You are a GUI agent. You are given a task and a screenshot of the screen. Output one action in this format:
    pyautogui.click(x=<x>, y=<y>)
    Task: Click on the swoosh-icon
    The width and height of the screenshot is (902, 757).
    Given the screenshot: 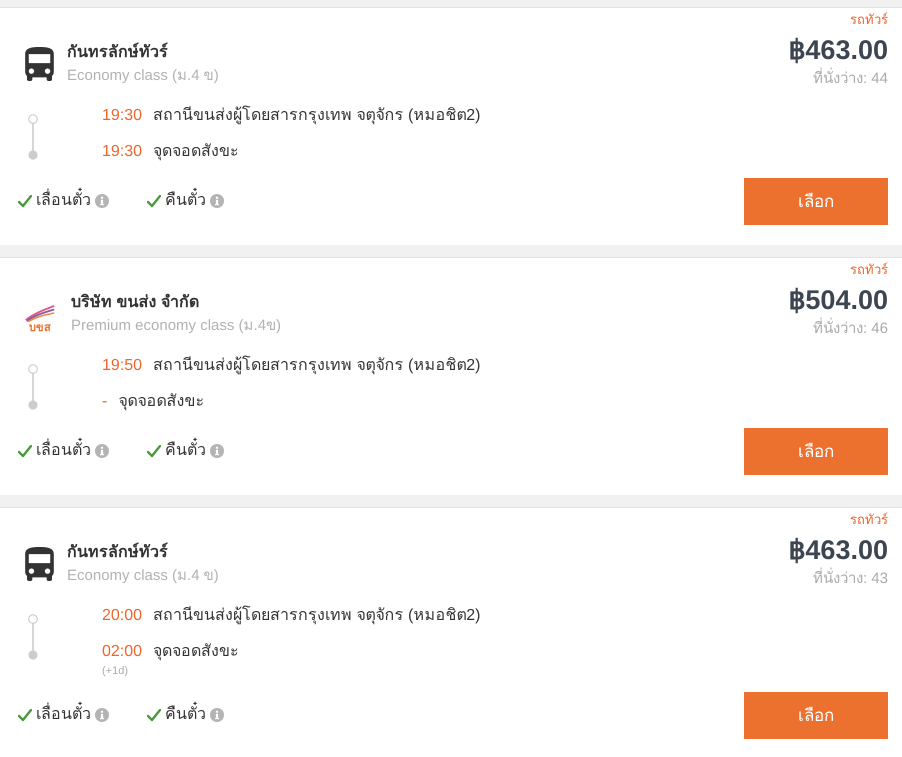 What is the action you would take?
    pyautogui.click(x=40, y=313)
    